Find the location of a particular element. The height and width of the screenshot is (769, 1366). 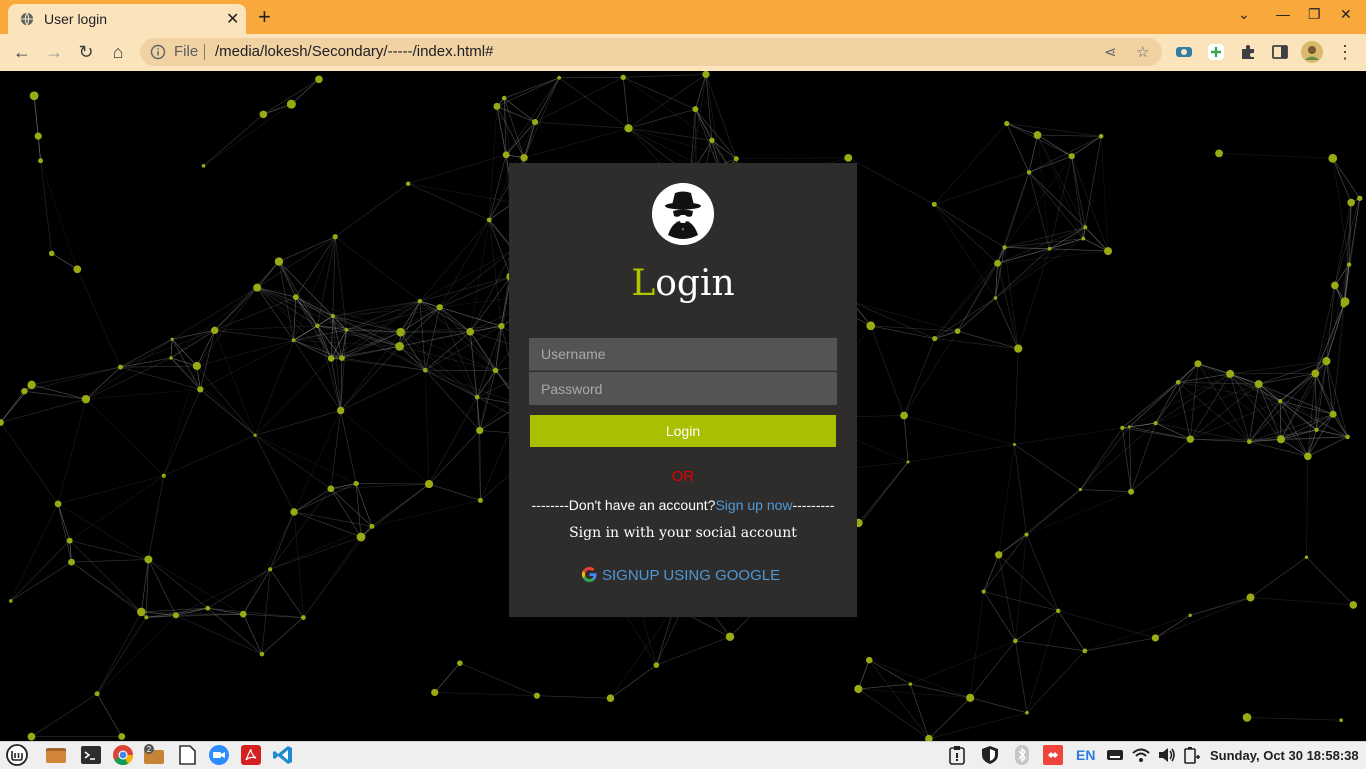

terminal-icon is located at coordinates (91, 755).